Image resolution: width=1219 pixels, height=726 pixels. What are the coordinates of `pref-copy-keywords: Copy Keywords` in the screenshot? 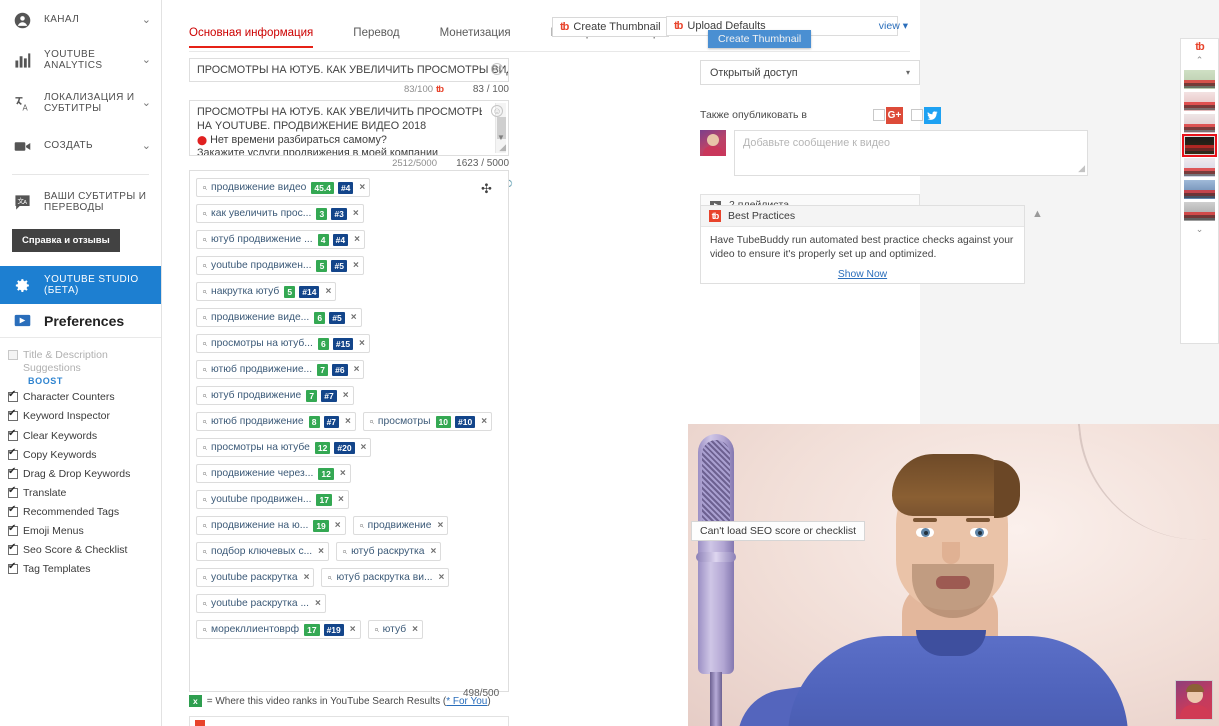 It's located at (83, 455).